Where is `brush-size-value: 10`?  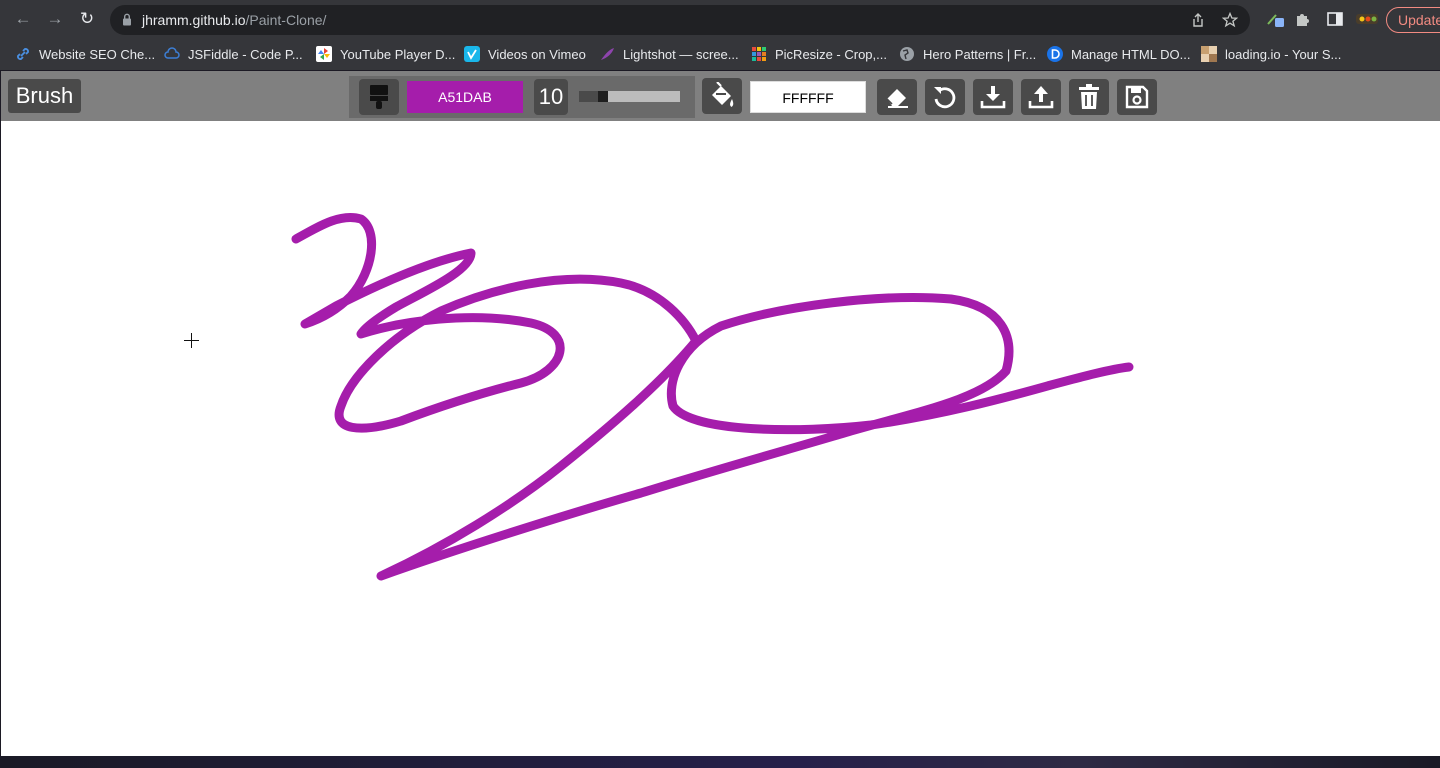
brush-size-value: 10 is located at coordinates (551, 97).